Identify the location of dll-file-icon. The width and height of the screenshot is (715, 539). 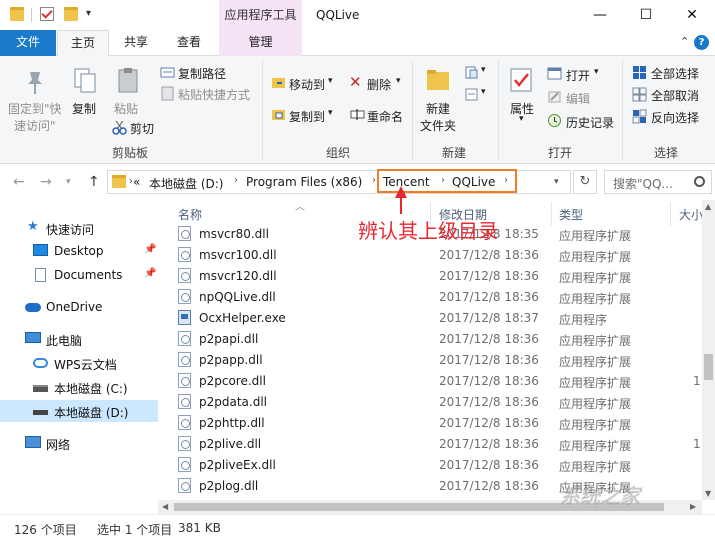
(184, 485).